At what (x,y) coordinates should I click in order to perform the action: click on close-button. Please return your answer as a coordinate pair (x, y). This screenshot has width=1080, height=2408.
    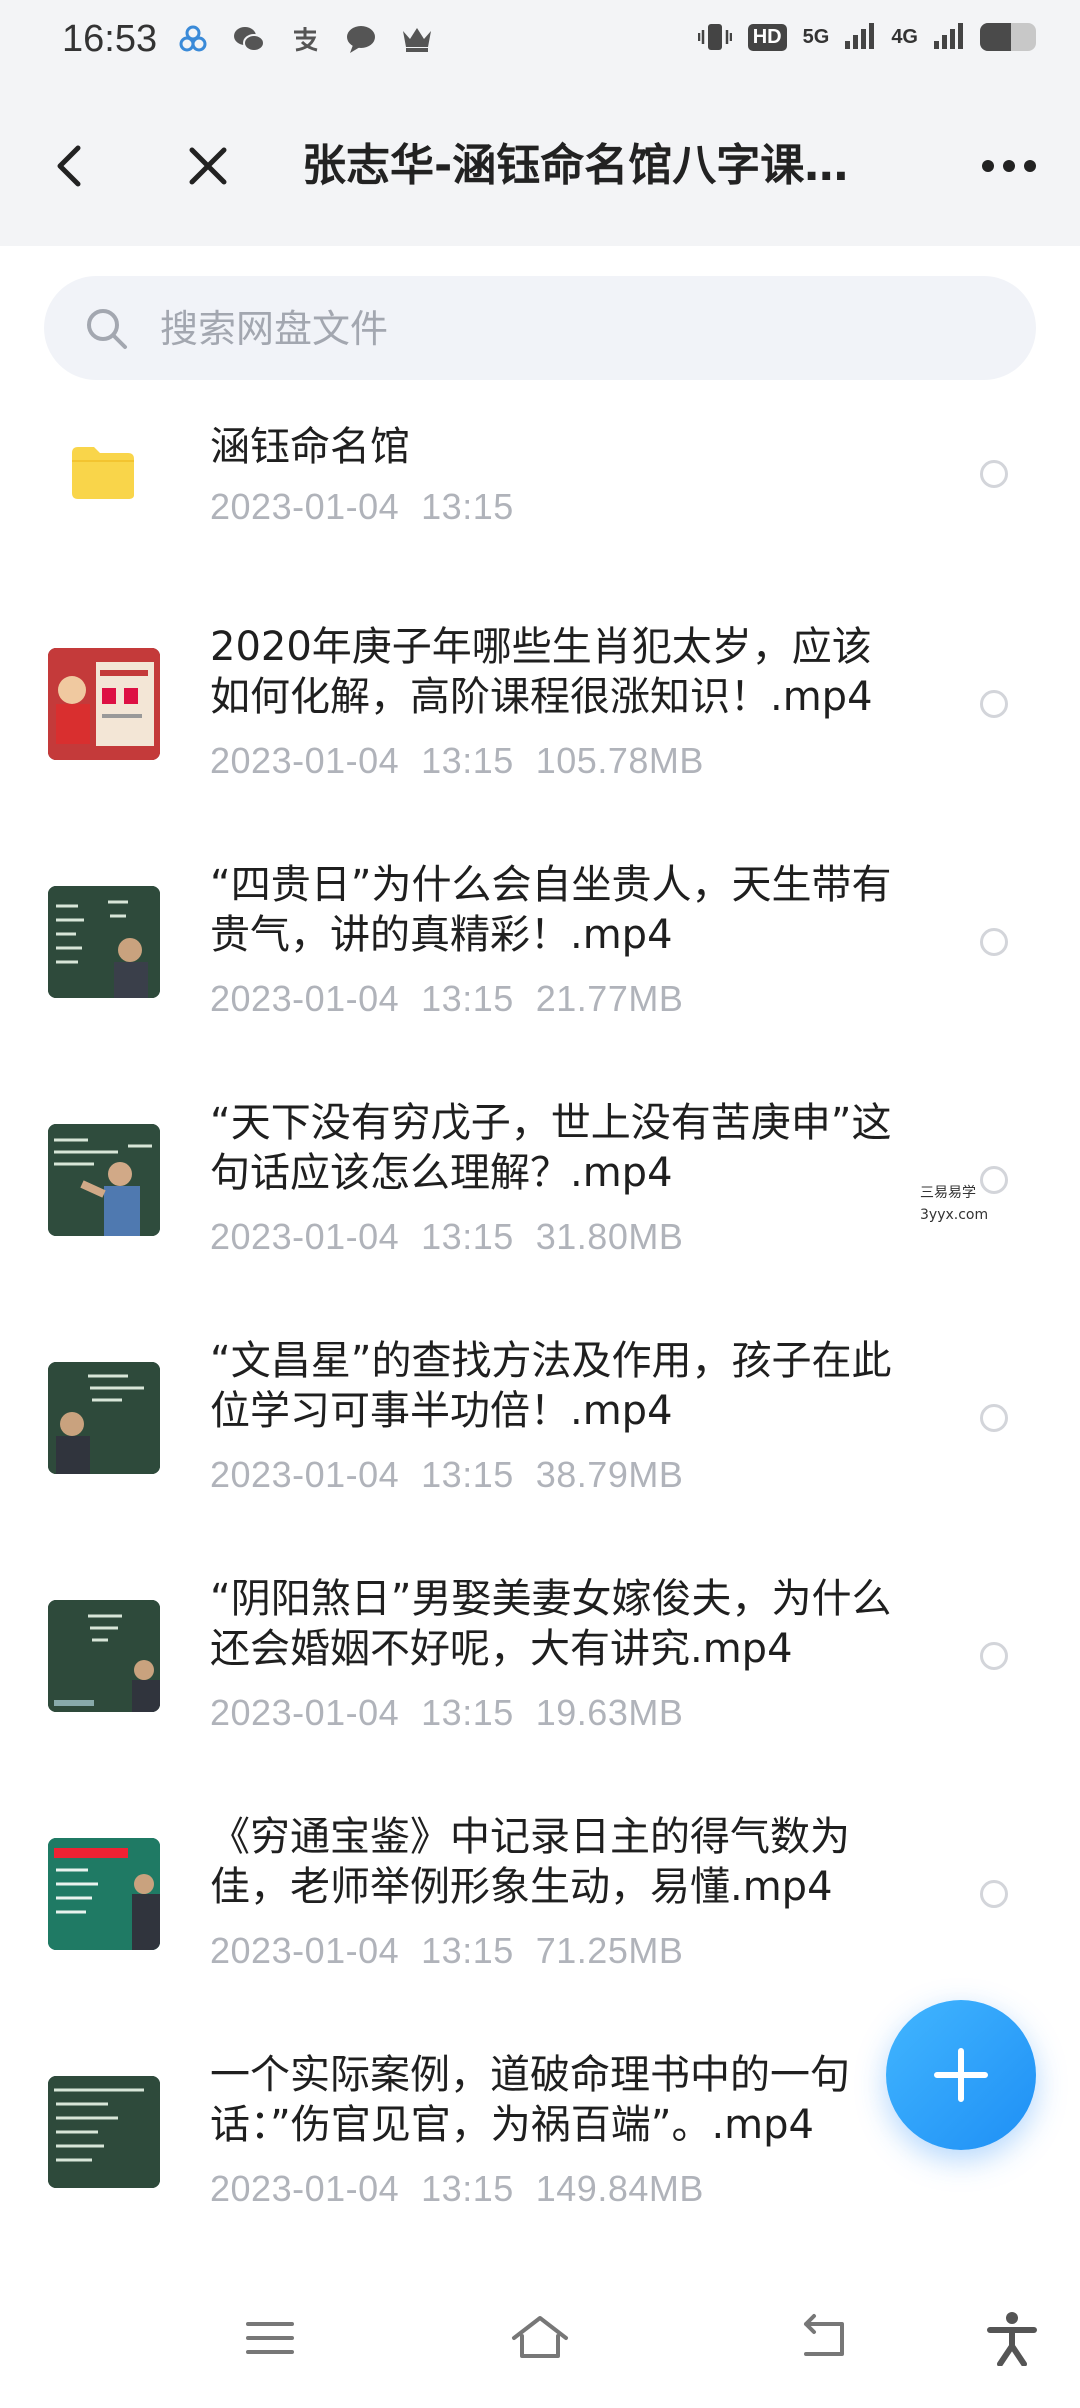
    Looking at the image, I should click on (208, 166).